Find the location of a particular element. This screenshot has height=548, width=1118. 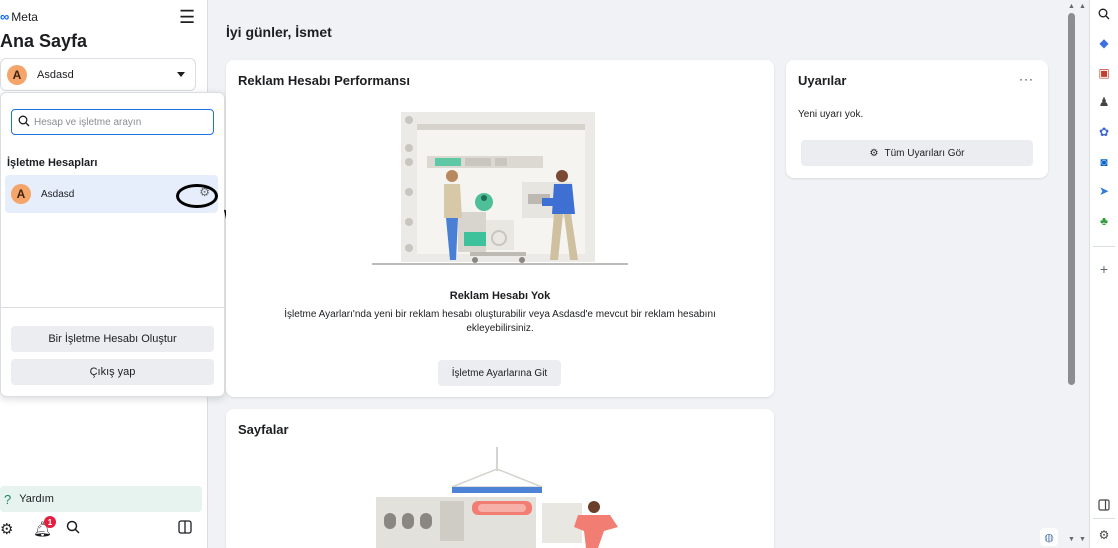

no-alerts-text: Yeni uyarı yok. is located at coordinates (831, 114).